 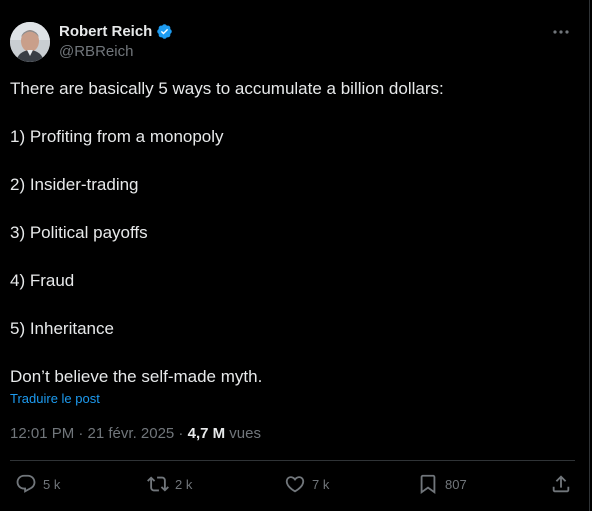 I want to click on bookmark-icon, so click(x=428, y=484).